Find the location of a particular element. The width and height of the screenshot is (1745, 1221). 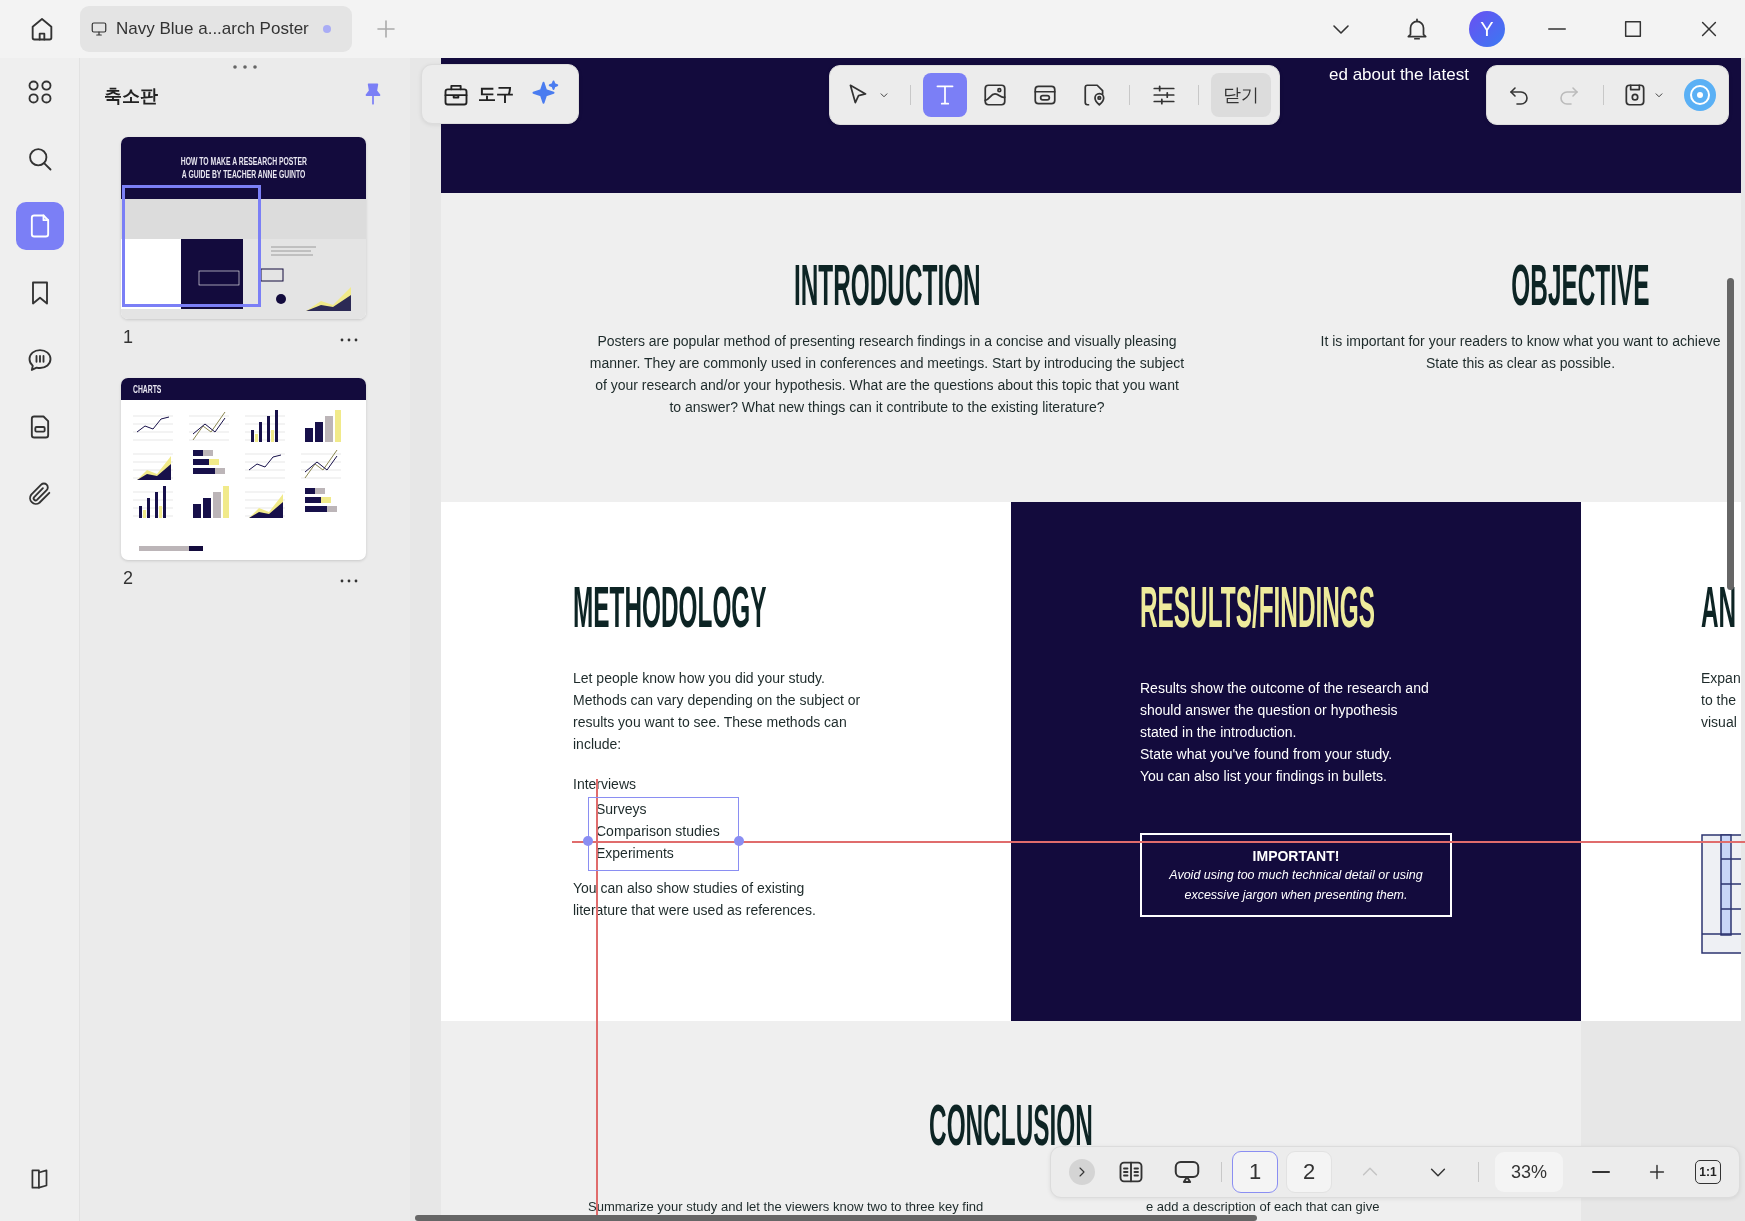

link-box-icon is located at coordinates (1045, 95).